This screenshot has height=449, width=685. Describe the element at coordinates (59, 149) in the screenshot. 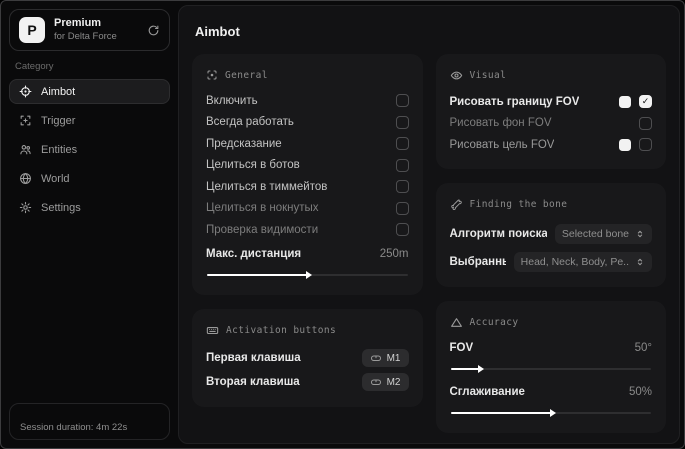

I see `sidebar-item-label: Entities` at that location.